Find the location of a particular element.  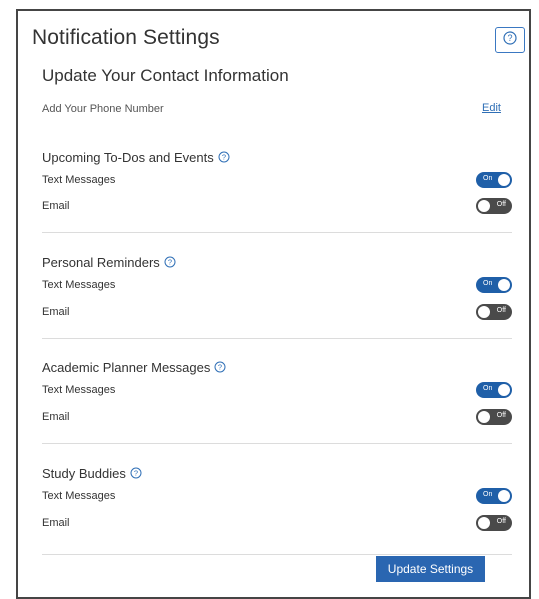

section-title: Academic Planner Messages is located at coordinates (126, 367).